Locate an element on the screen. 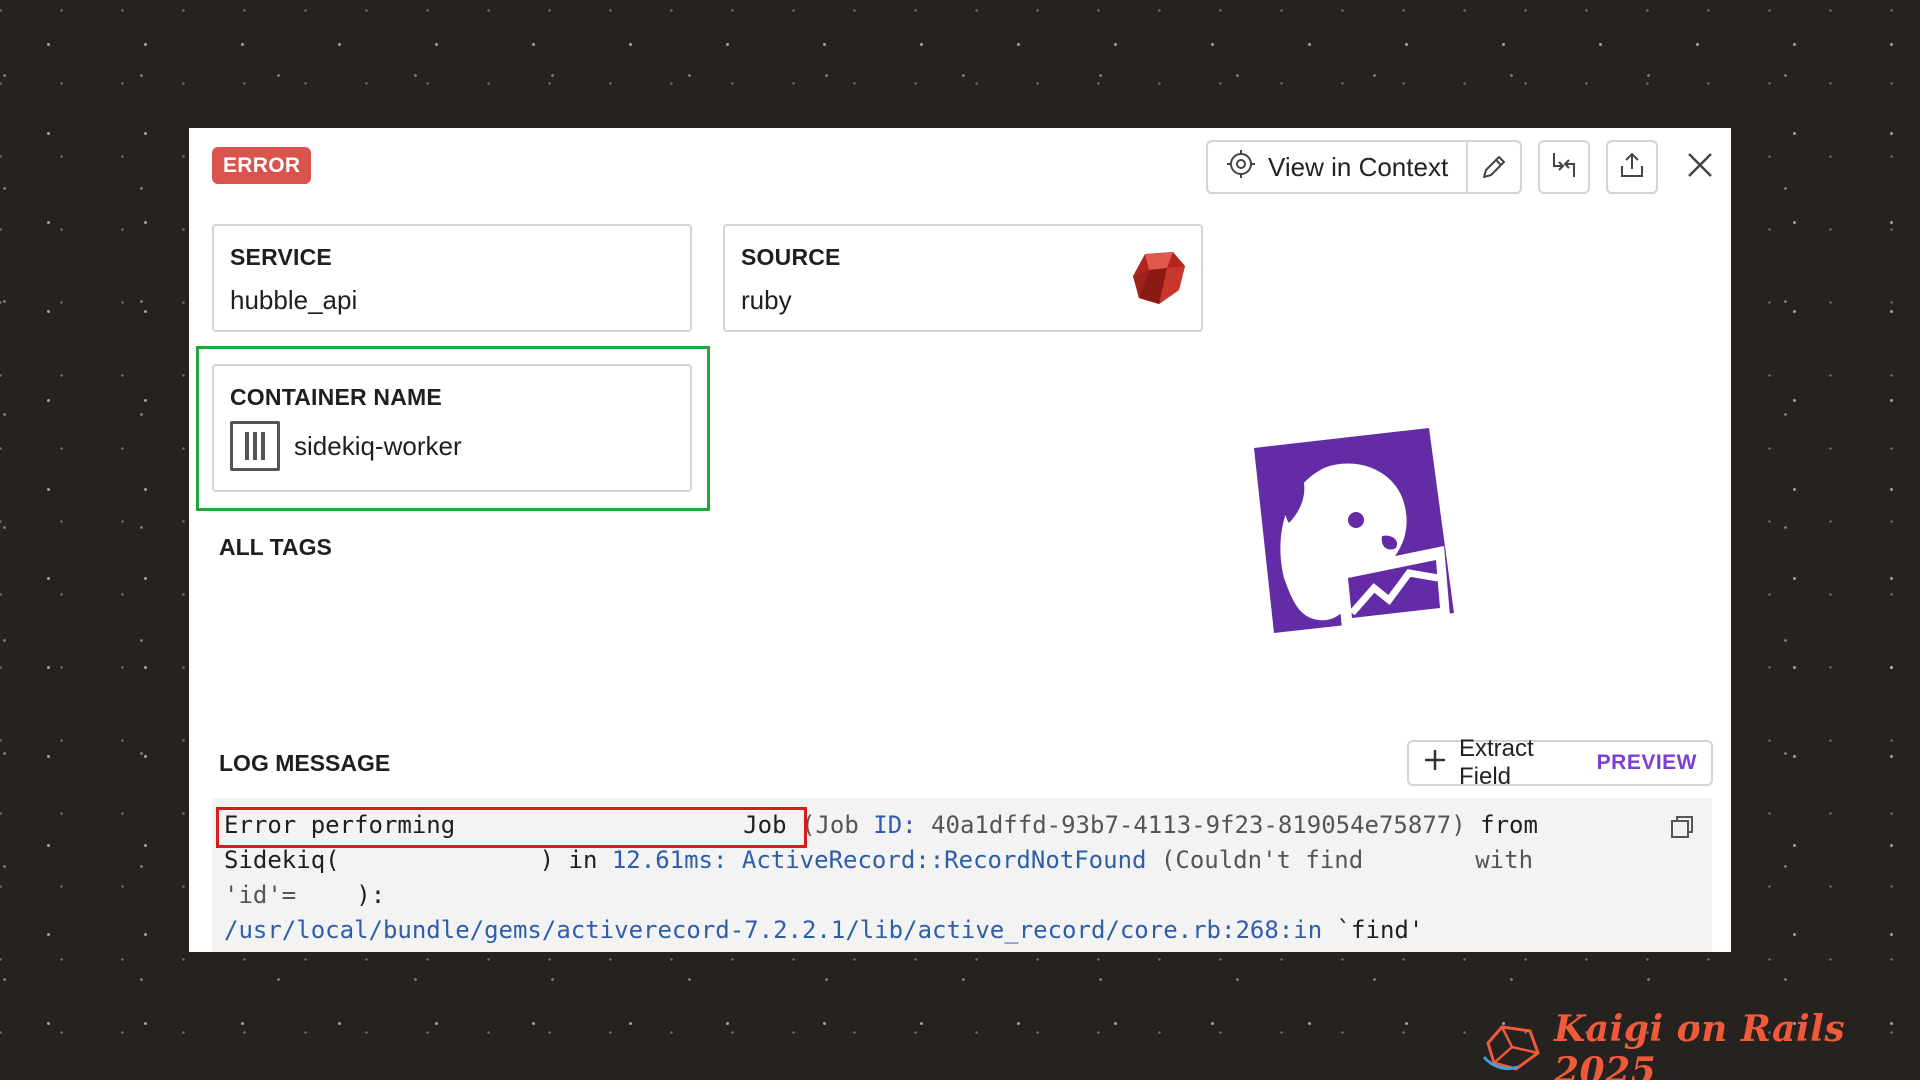 Image resolution: width=1920 pixels, height=1080 pixels. view-in-context-label: View in Context is located at coordinates (1358, 166).